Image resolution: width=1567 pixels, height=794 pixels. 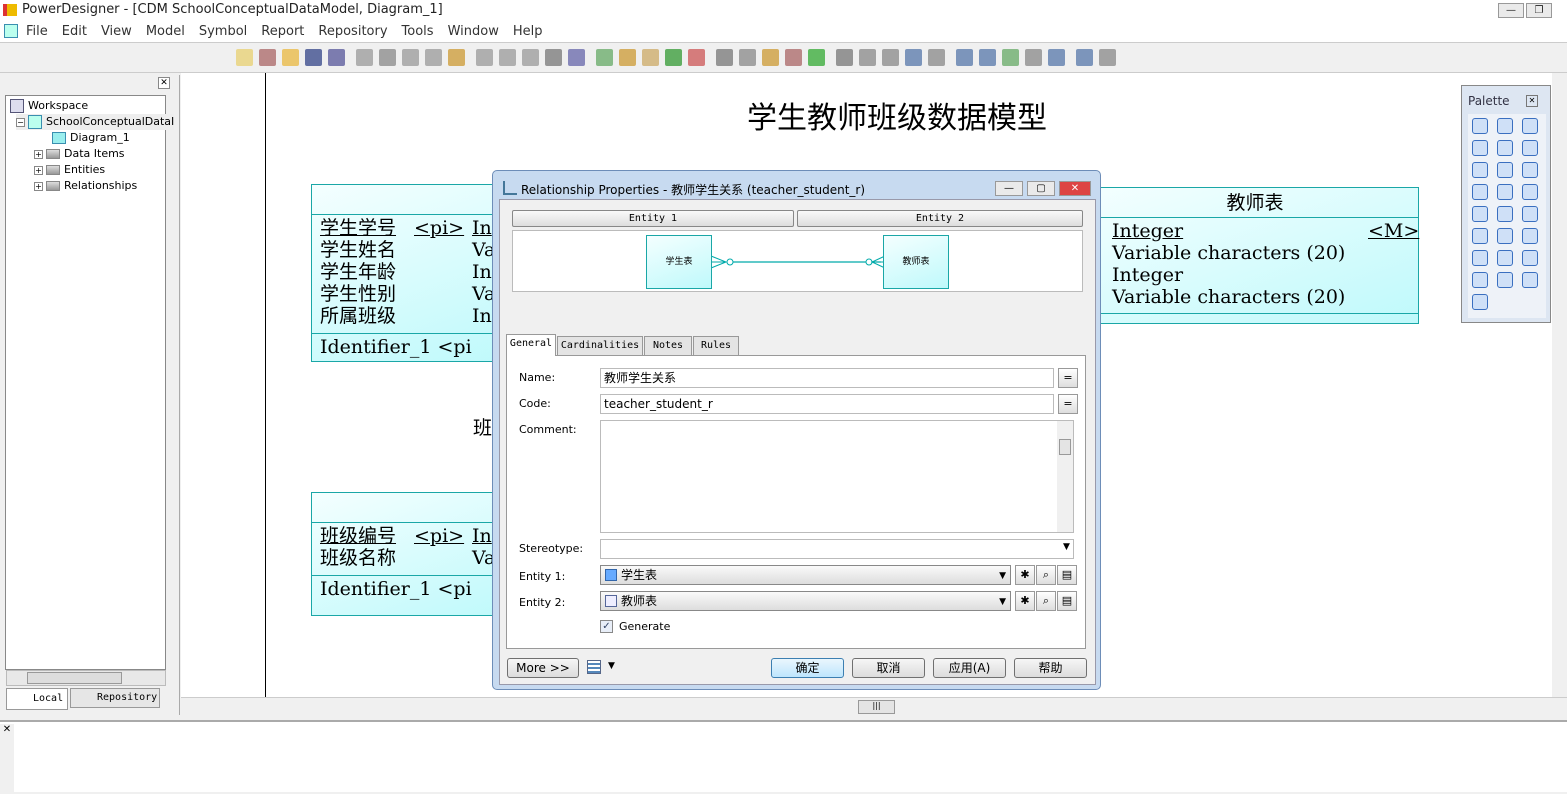 What do you see at coordinates (37, 31) in the screenshot?
I see `menu-file: File` at bounding box center [37, 31].